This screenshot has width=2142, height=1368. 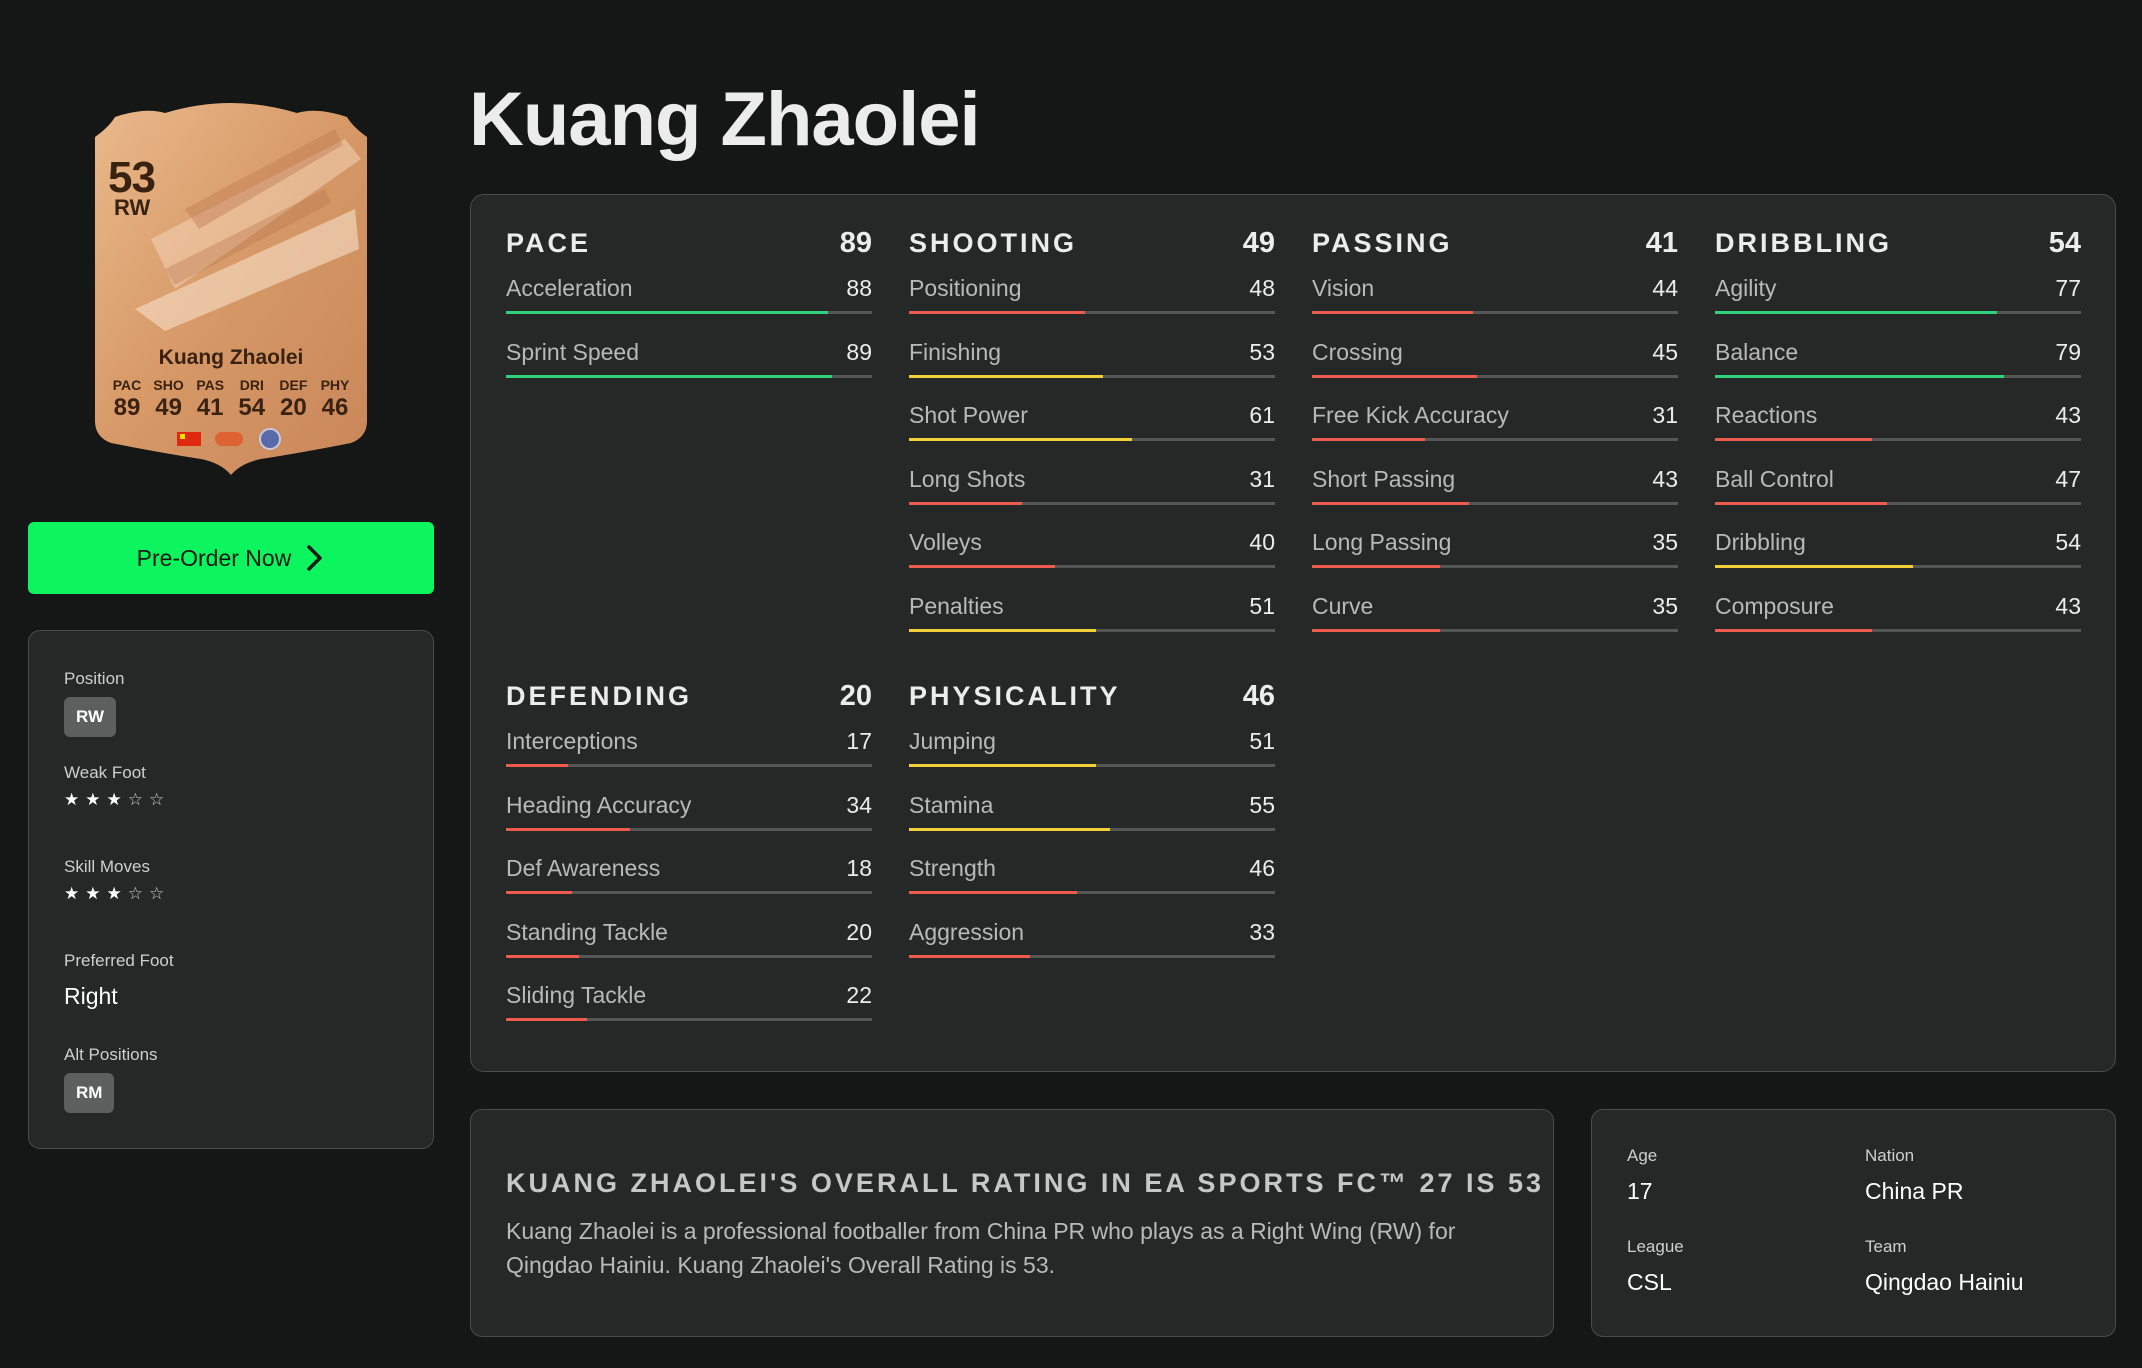 What do you see at coordinates (168, 385) in the screenshot?
I see `card-stat-label: SHO` at bounding box center [168, 385].